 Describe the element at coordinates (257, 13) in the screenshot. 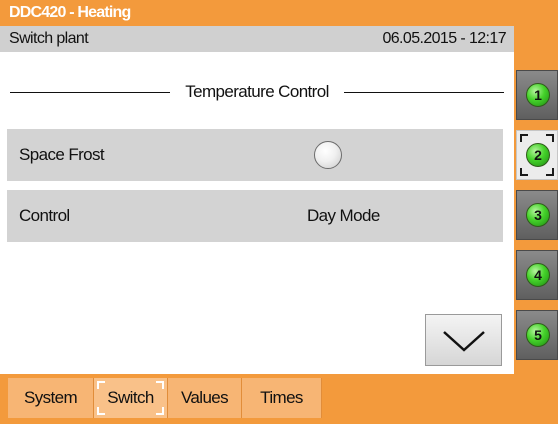

I see `title-bar: DDC420 - Heating` at that location.